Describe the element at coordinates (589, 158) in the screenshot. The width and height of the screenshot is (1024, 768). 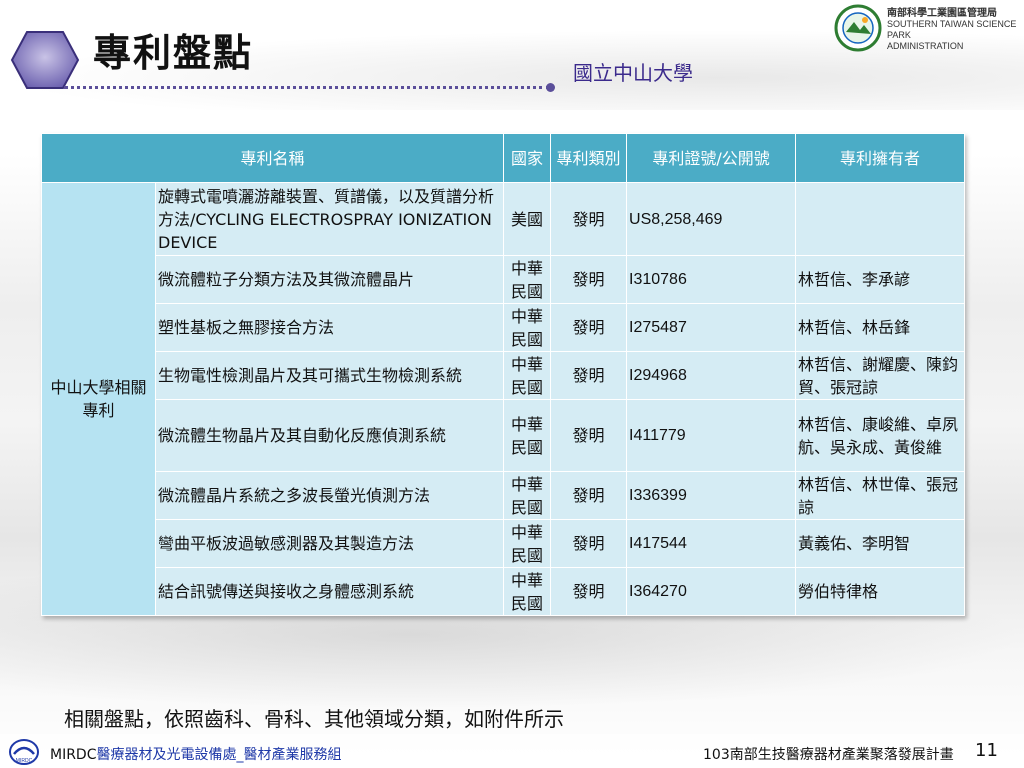
I see `header-patent-type: 專利類別` at that location.